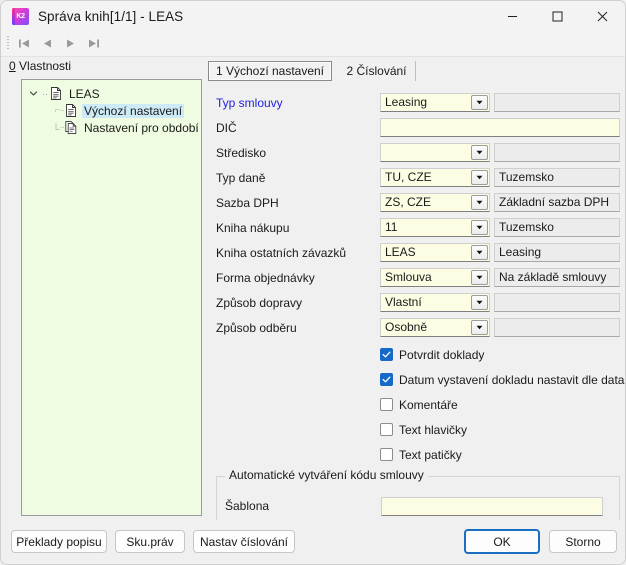  I want to click on window-controls, so click(557, 16).